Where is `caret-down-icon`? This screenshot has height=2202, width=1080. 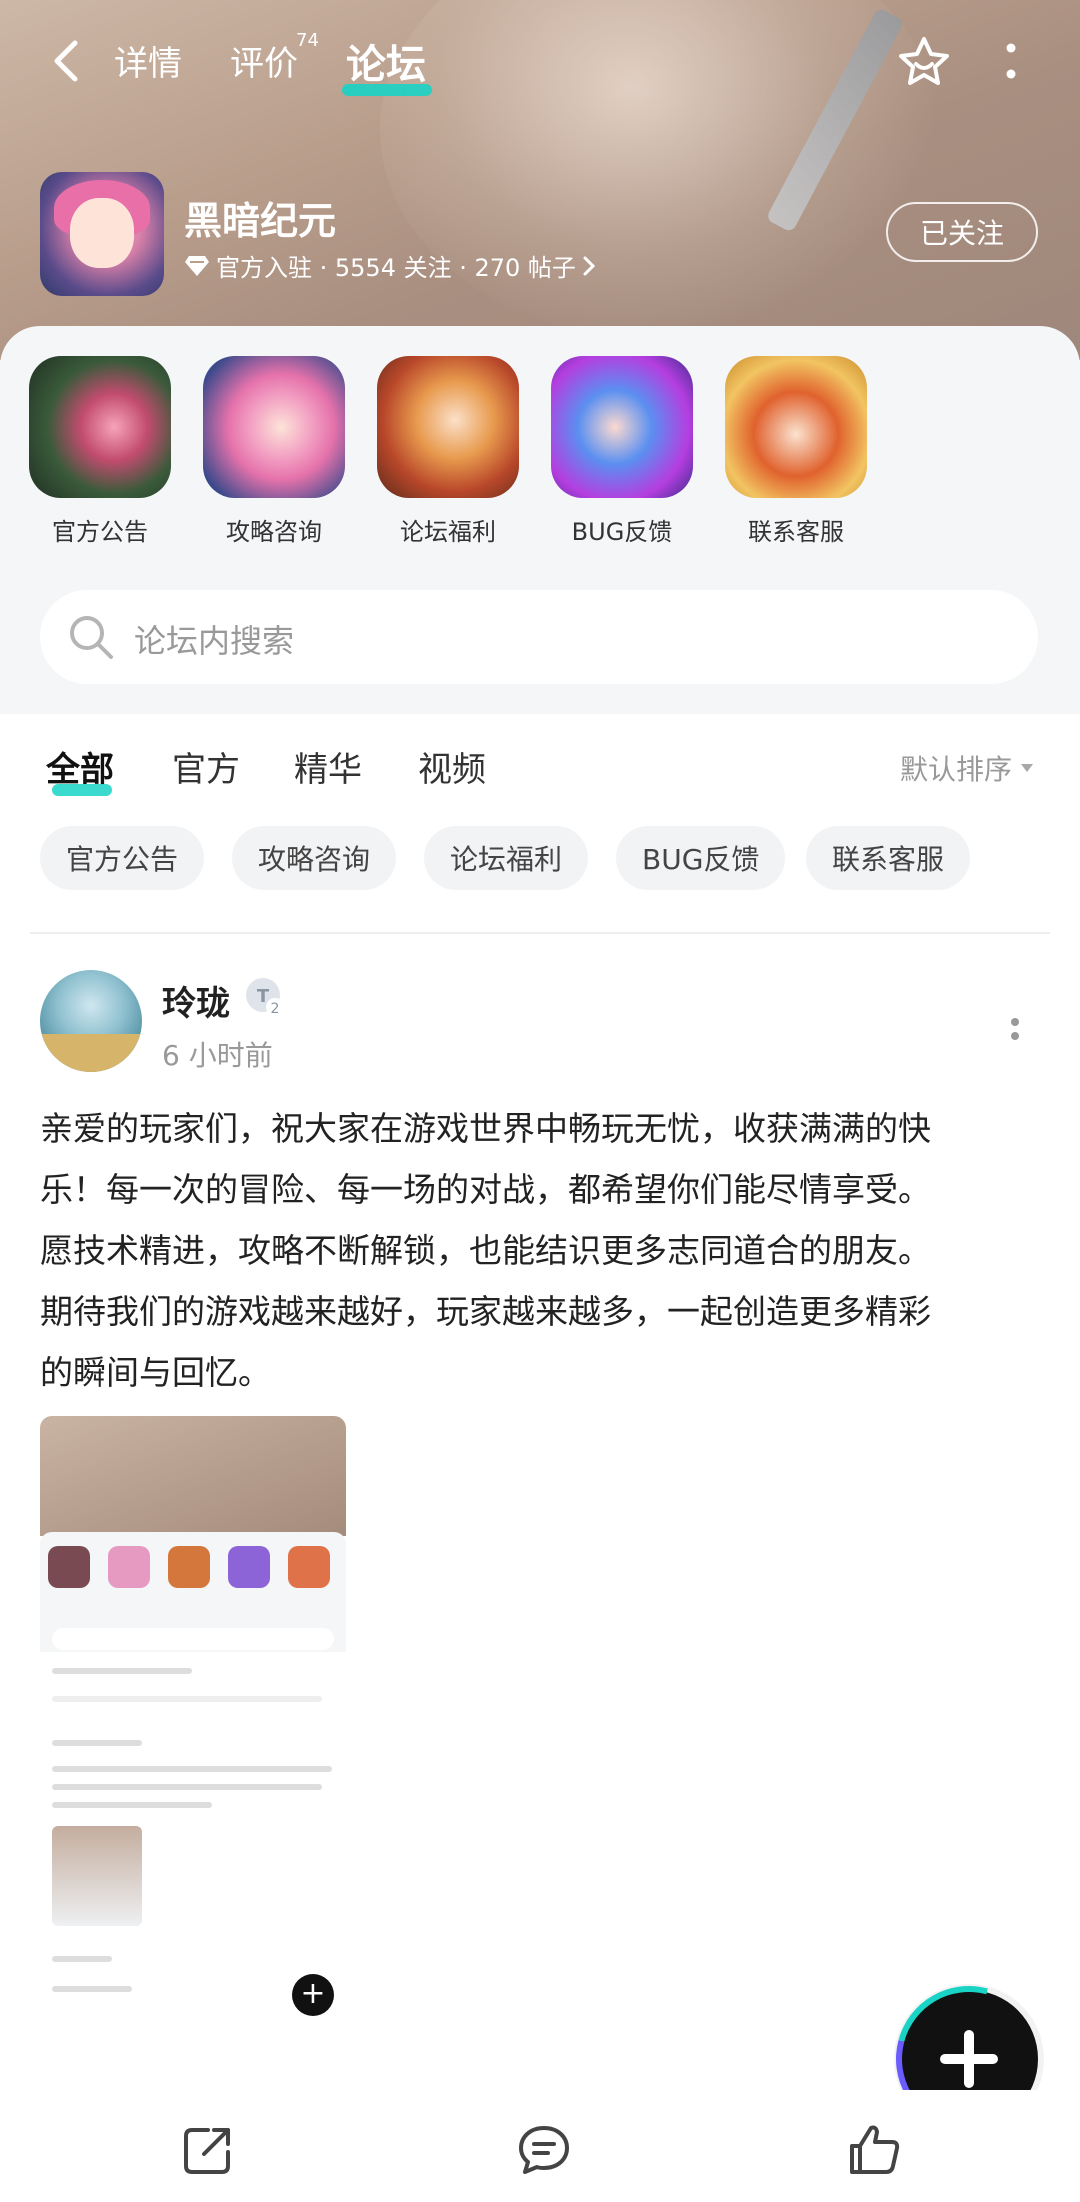
caret-down-icon is located at coordinates (1027, 768).